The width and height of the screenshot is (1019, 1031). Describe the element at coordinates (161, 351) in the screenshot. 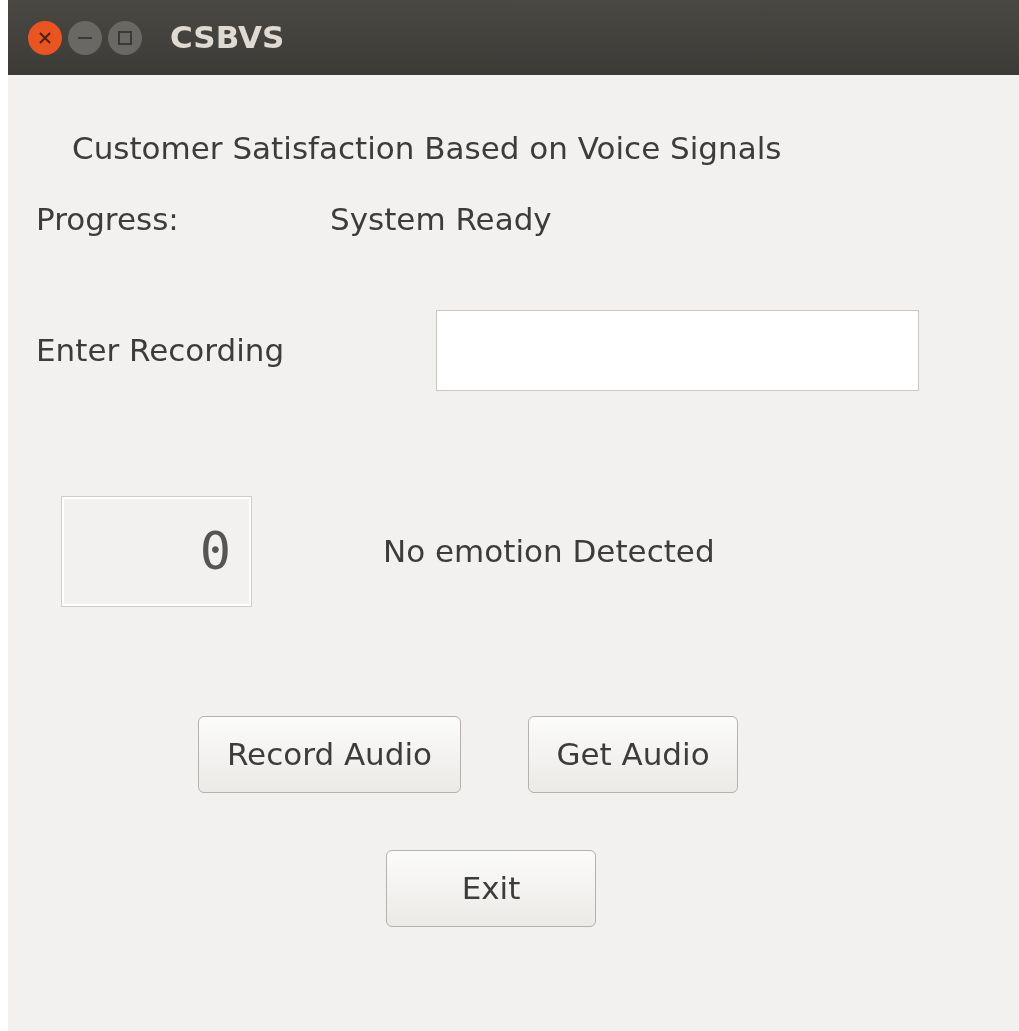

I see `recording-label: Enter Recording` at that location.